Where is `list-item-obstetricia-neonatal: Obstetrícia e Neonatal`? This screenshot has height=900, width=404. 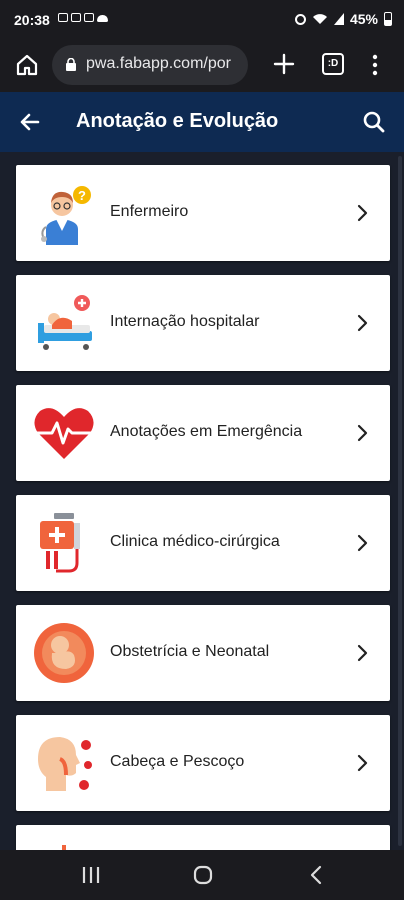
list-item-obstetricia-neonatal: Obstetrícia e Neonatal is located at coordinates (203, 653).